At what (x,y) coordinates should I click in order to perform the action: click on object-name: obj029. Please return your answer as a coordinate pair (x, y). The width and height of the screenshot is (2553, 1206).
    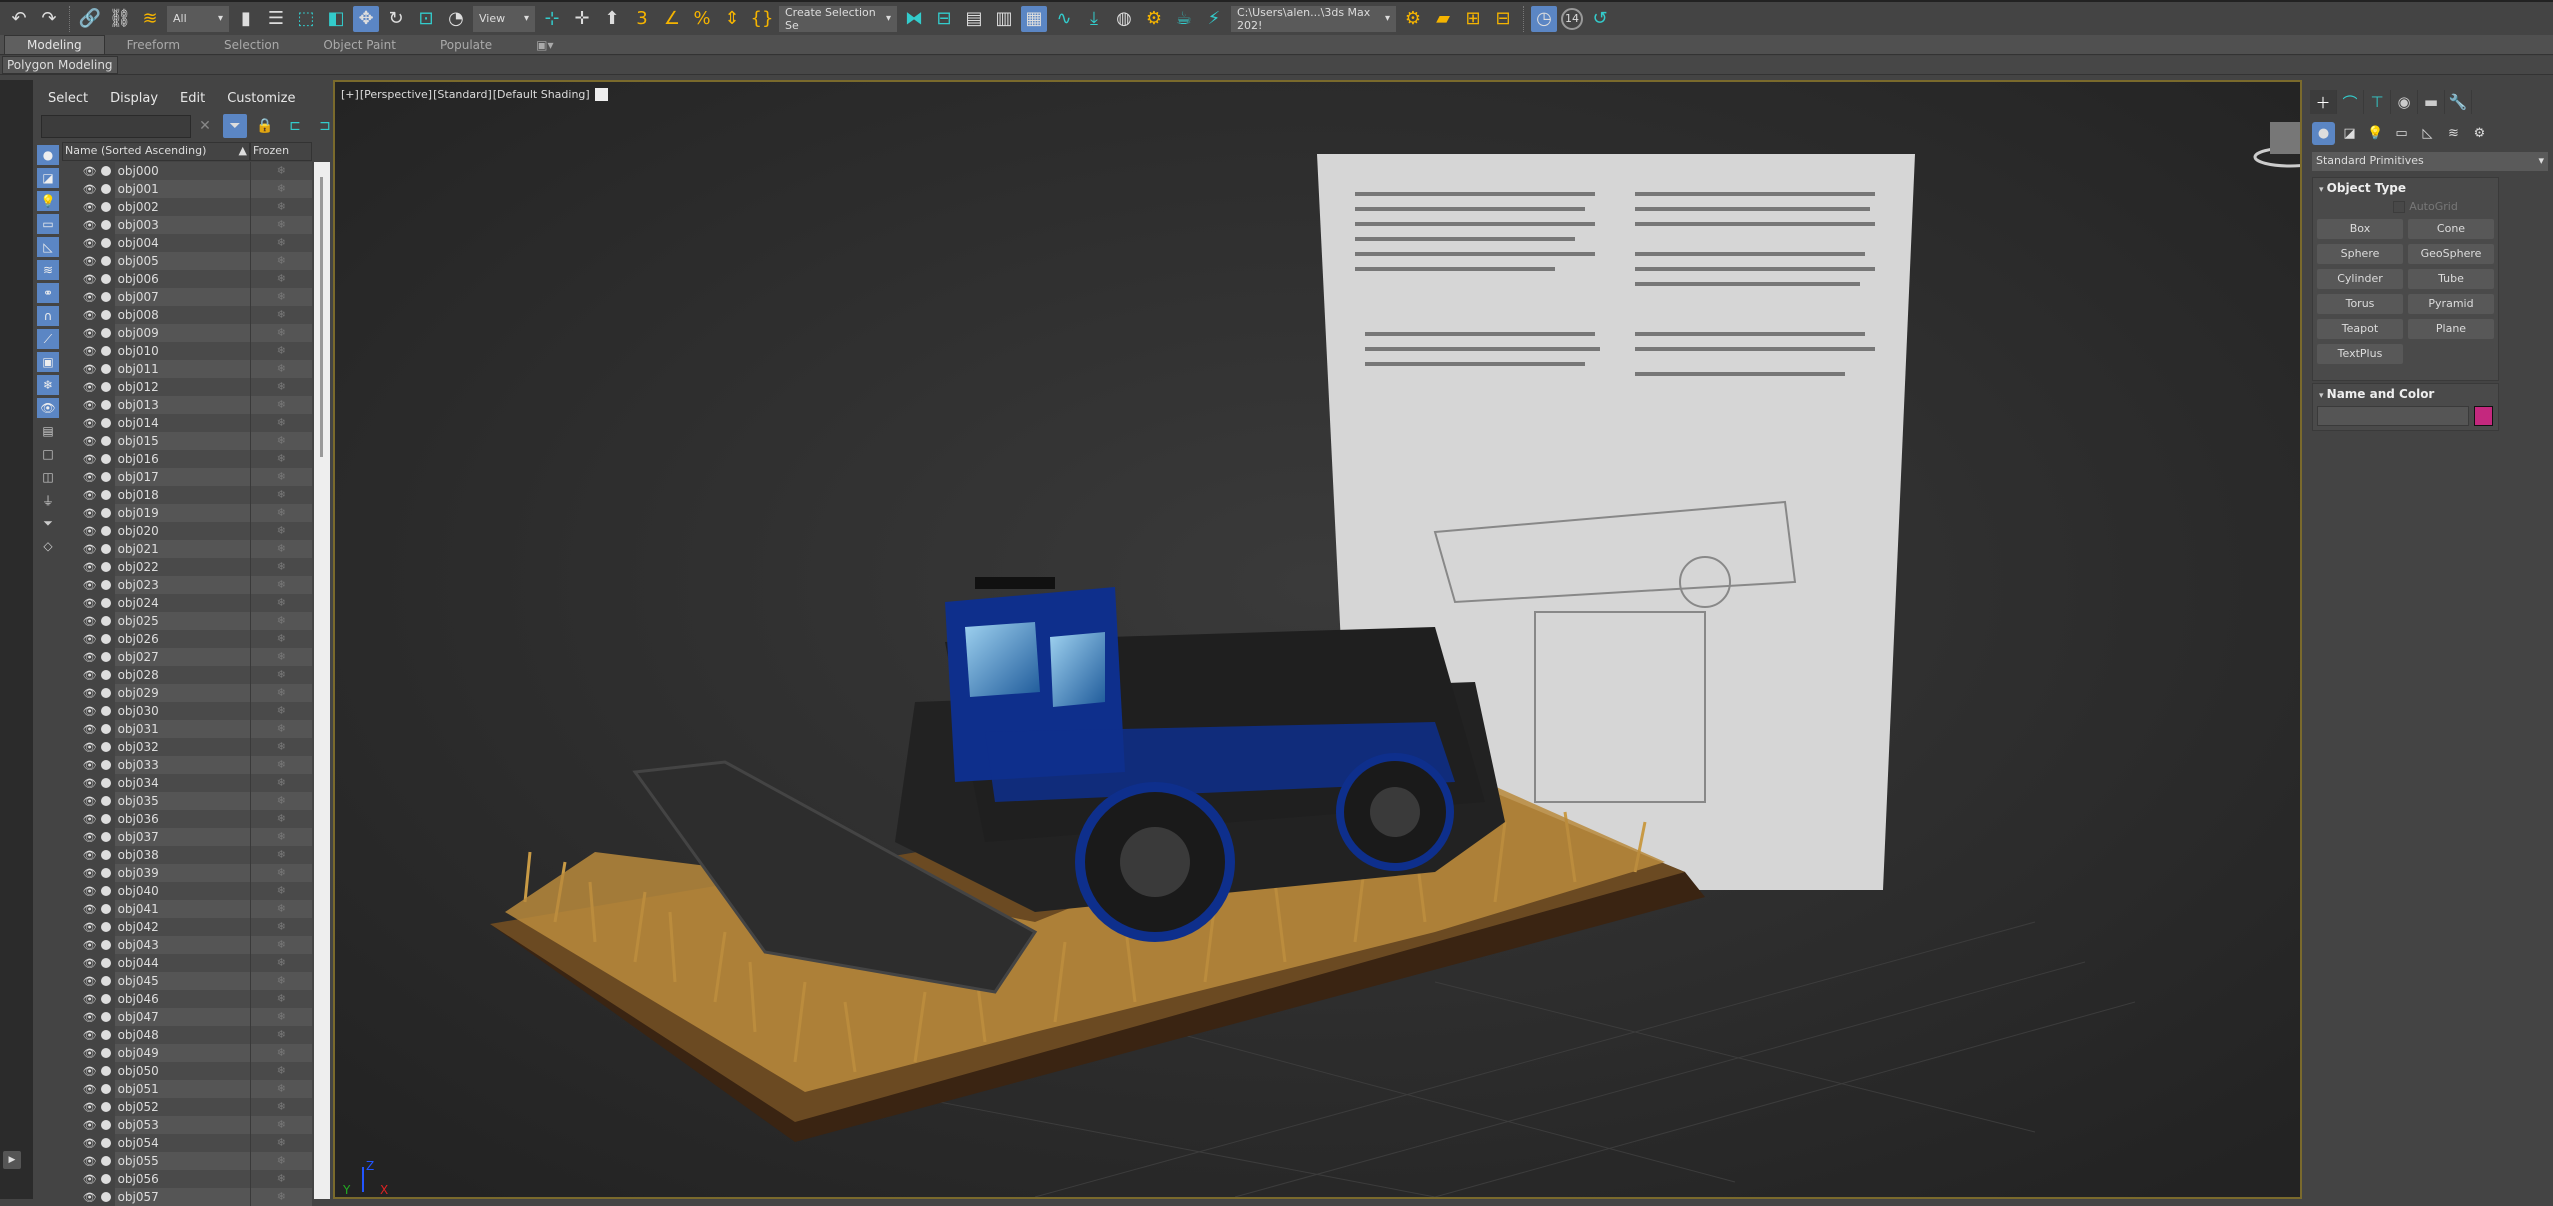
    Looking at the image, I should click on (182, 693).